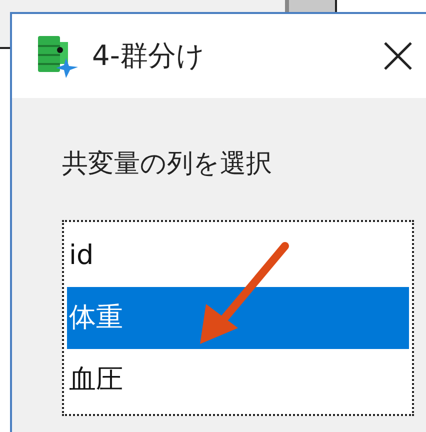  What do you see at coordinates (58, 56) in the screenshot?
I see `database-star-icon` at bounding box center [58, 56].